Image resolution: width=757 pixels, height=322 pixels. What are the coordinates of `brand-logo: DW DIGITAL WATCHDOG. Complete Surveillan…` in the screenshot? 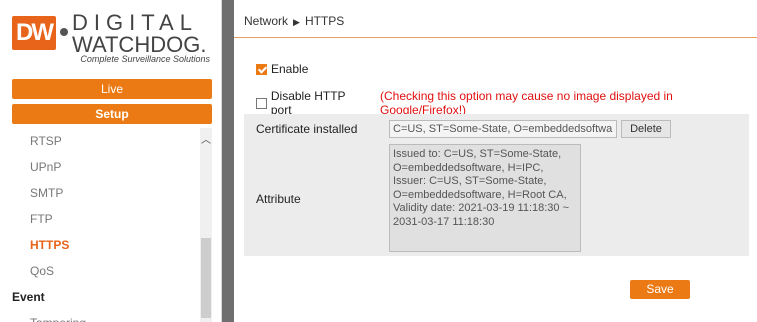 It's located at (110, 37).